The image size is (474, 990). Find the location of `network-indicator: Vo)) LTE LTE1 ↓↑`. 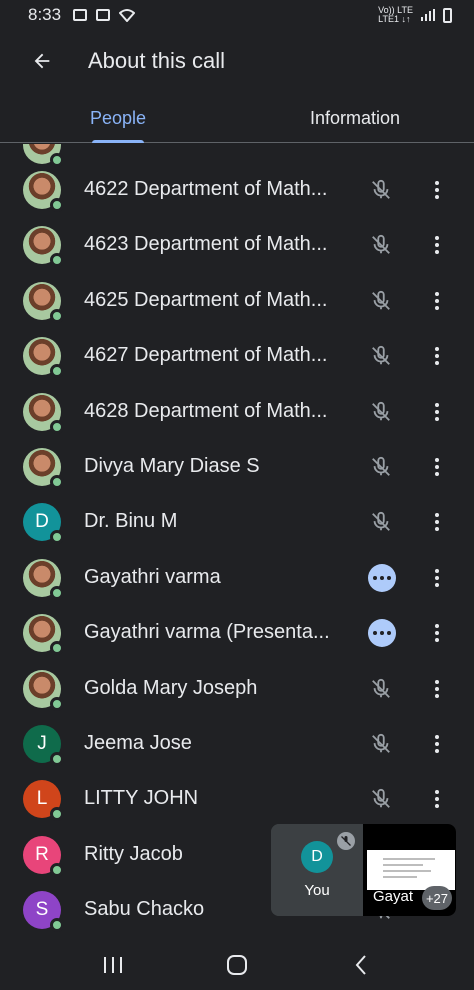

network-indicator: Vo)) LTE LTE1 ↓↑ is located at coordinates (395, 14).